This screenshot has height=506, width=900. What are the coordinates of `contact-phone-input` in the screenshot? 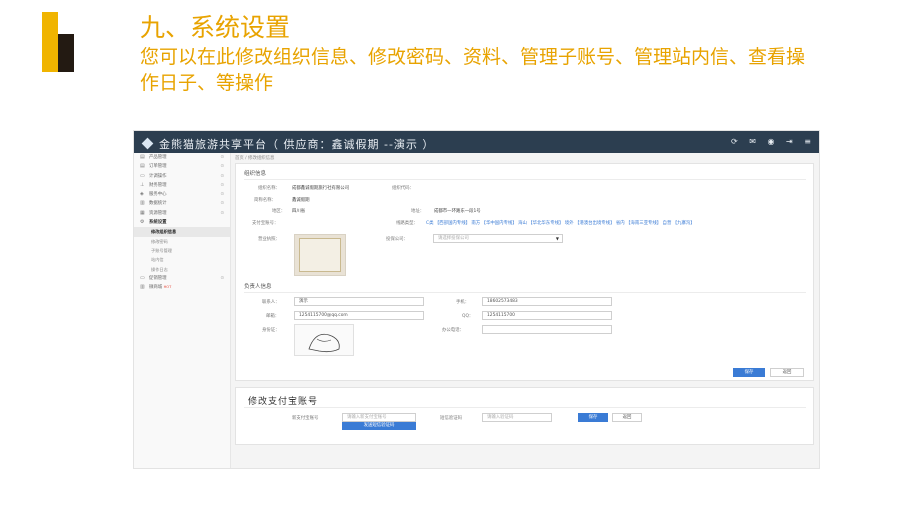 It's located at (547, 329).